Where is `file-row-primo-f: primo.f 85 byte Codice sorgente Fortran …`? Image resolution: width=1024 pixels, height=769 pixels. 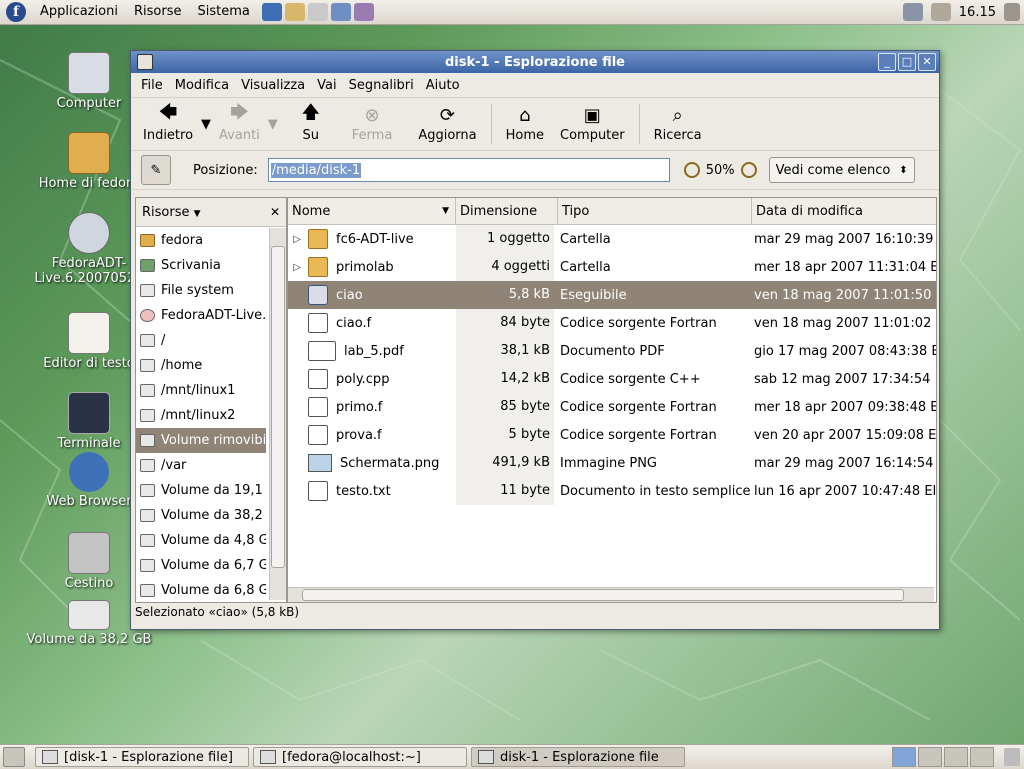
file-row-primo-f: primo.f 85 byte Codice sorgente Fortran … is located at coordinates (612, 407).